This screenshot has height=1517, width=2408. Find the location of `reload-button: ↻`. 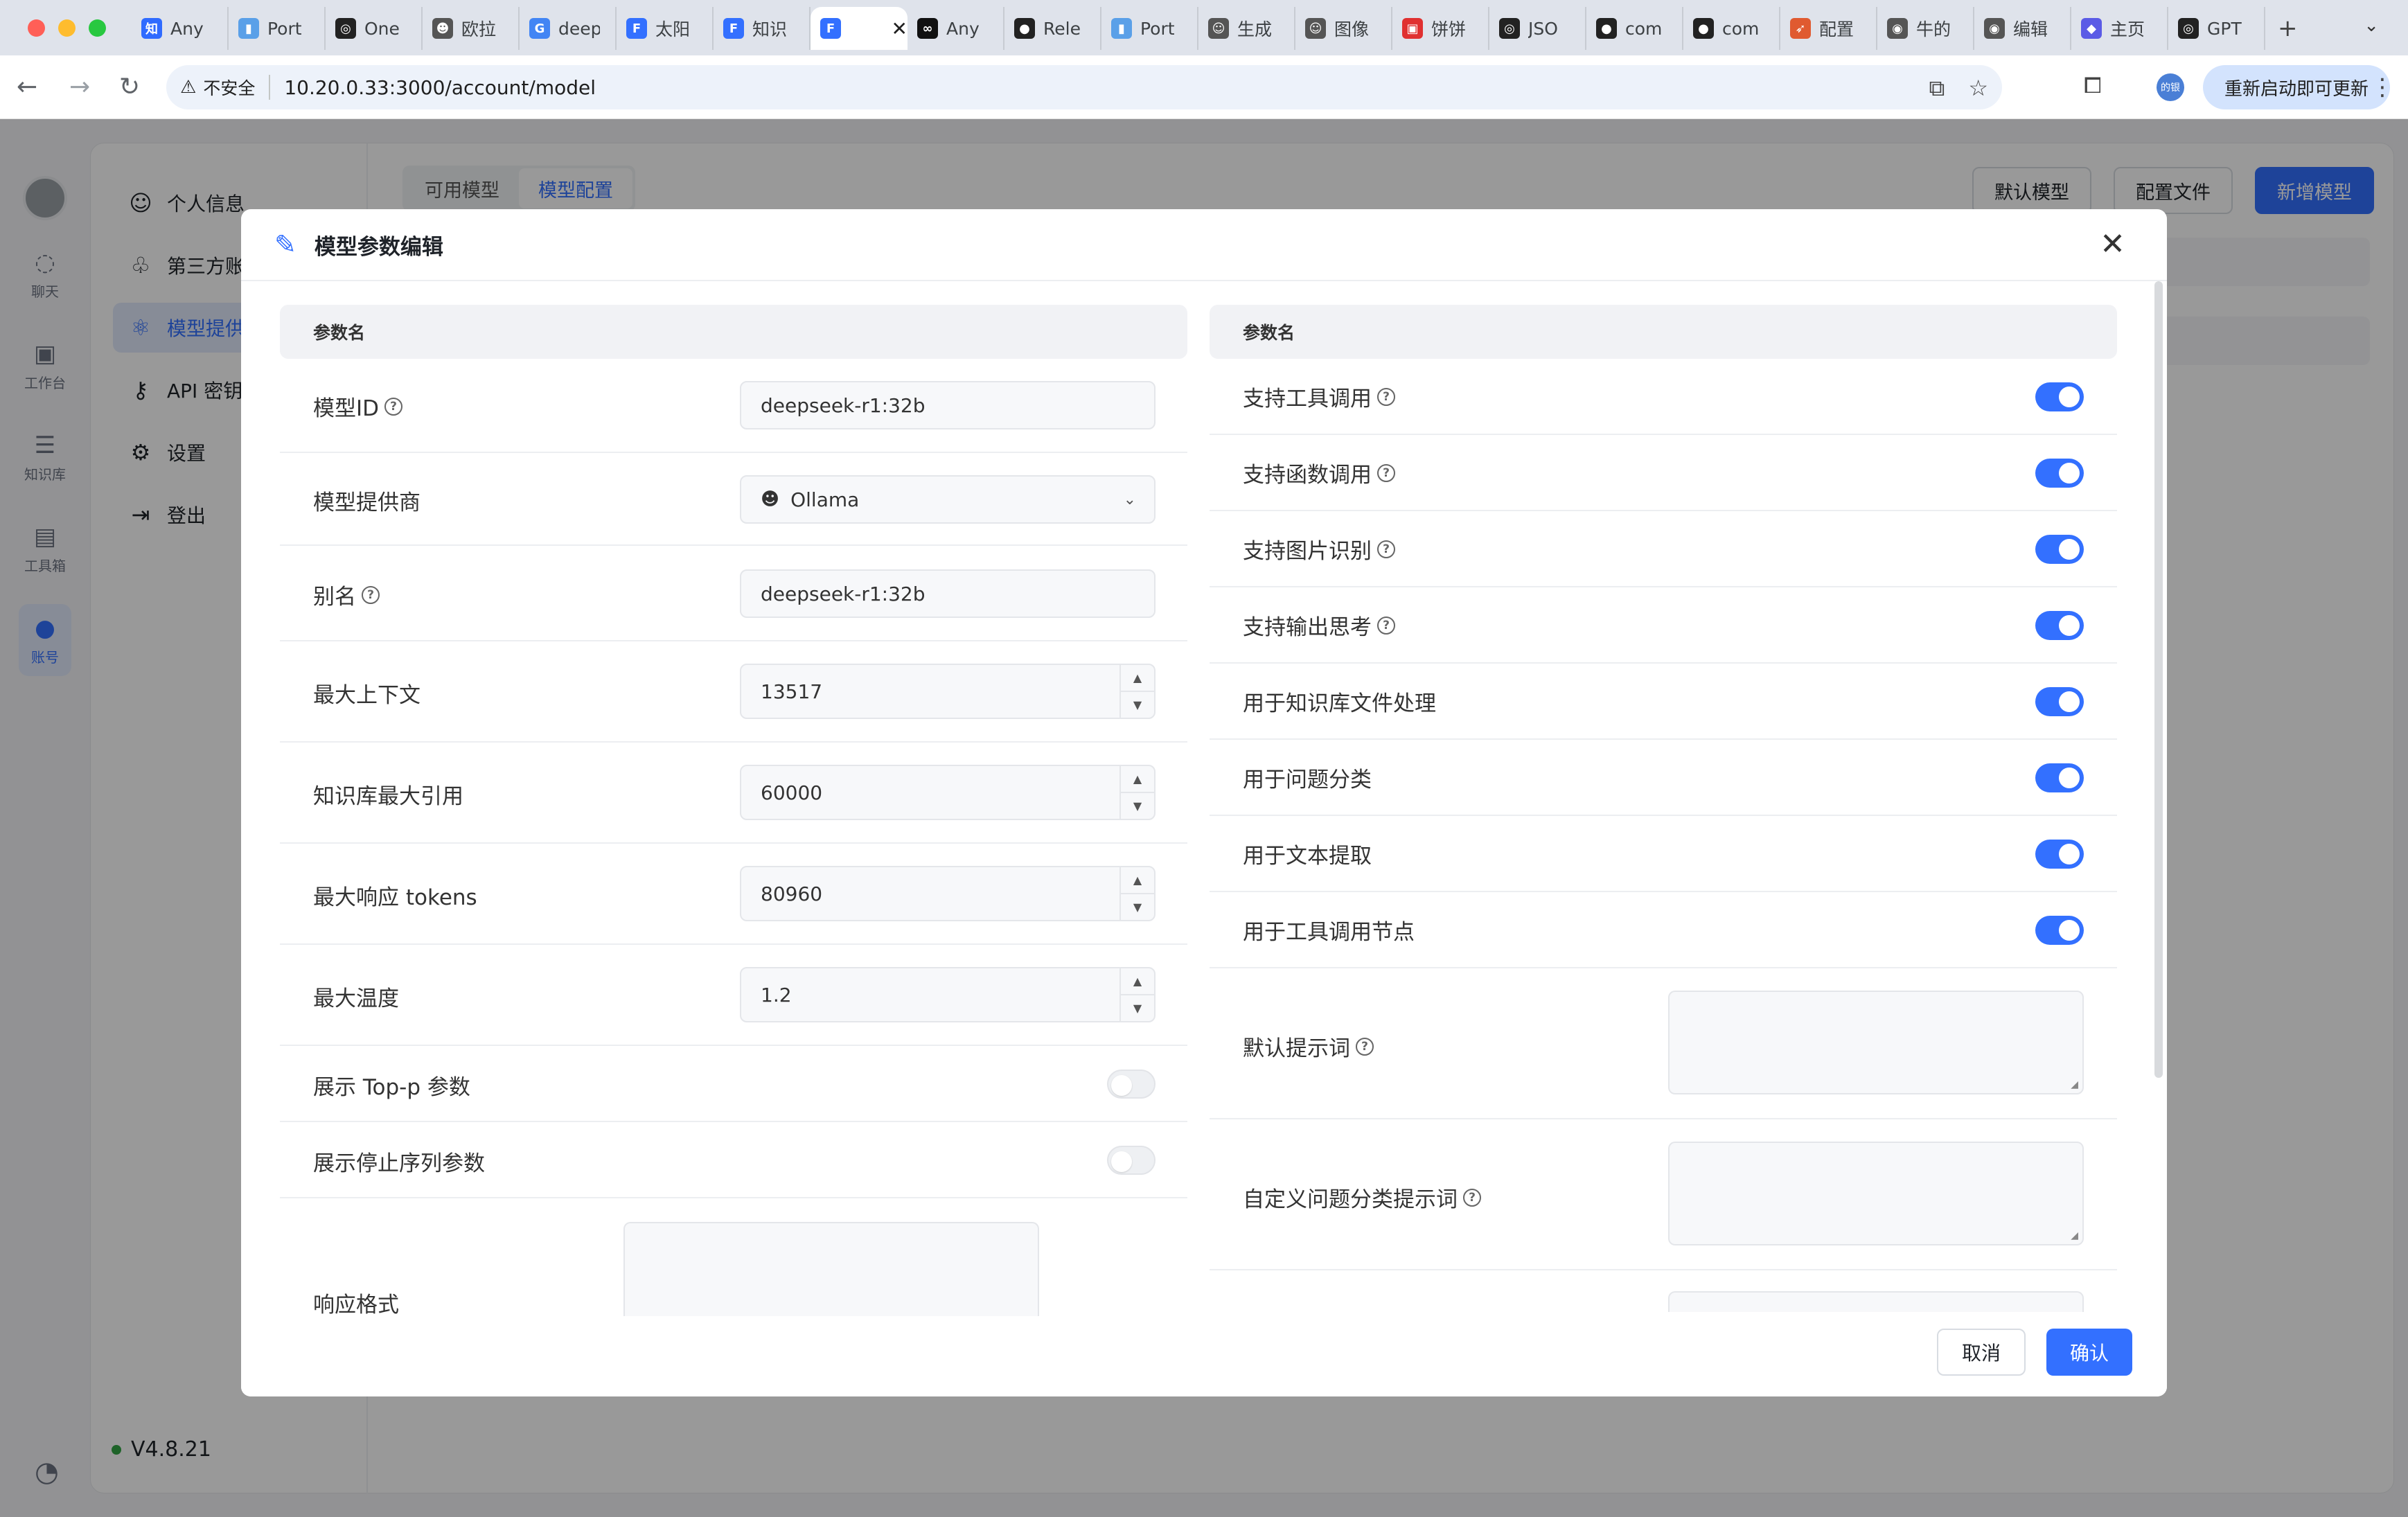

reload-button: ↻ is located at coordinates (129, 87).